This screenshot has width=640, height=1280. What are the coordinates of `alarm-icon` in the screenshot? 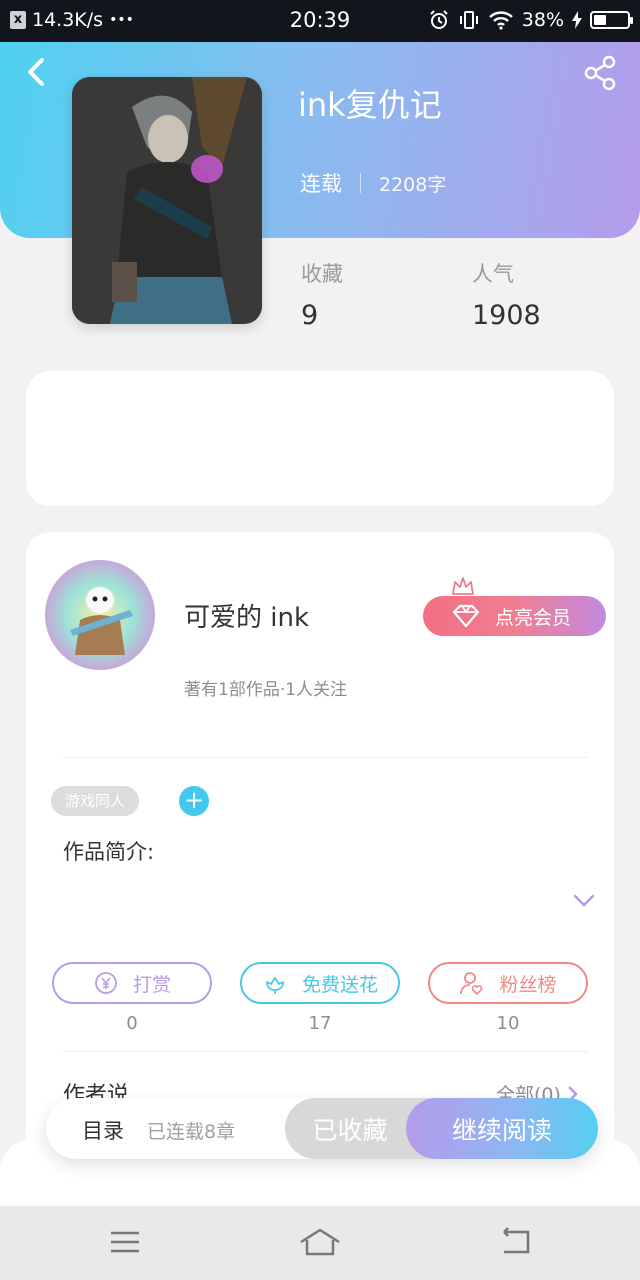 It's located at (439, 19).